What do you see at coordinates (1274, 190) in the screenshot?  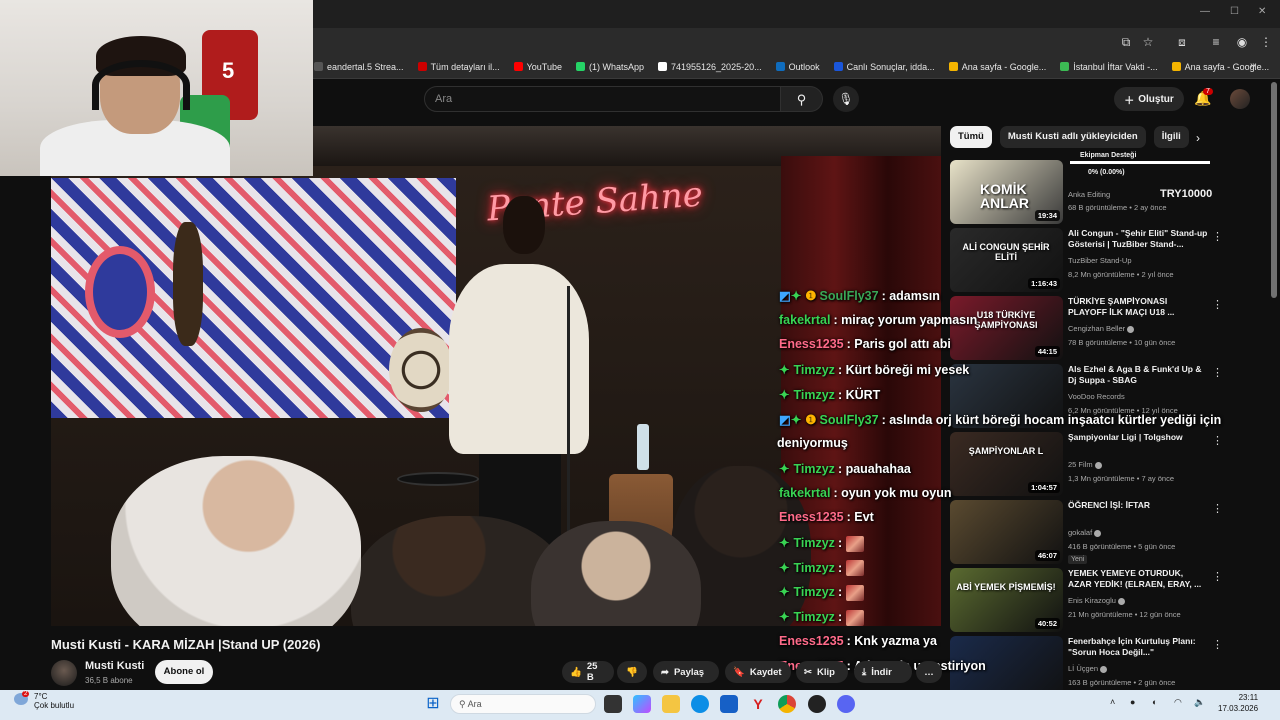 I see `page-scrollbar` at bounding box center [1274, 190].